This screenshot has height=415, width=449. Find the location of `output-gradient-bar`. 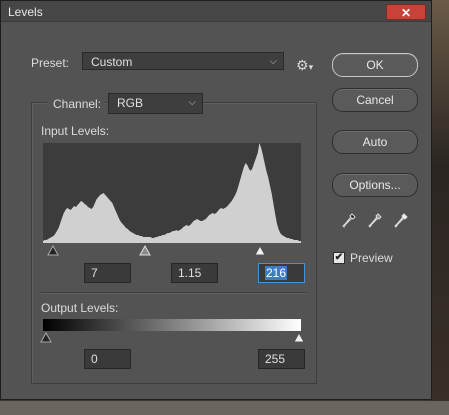

output-gradient-bar is located at coordinates (172, 325).